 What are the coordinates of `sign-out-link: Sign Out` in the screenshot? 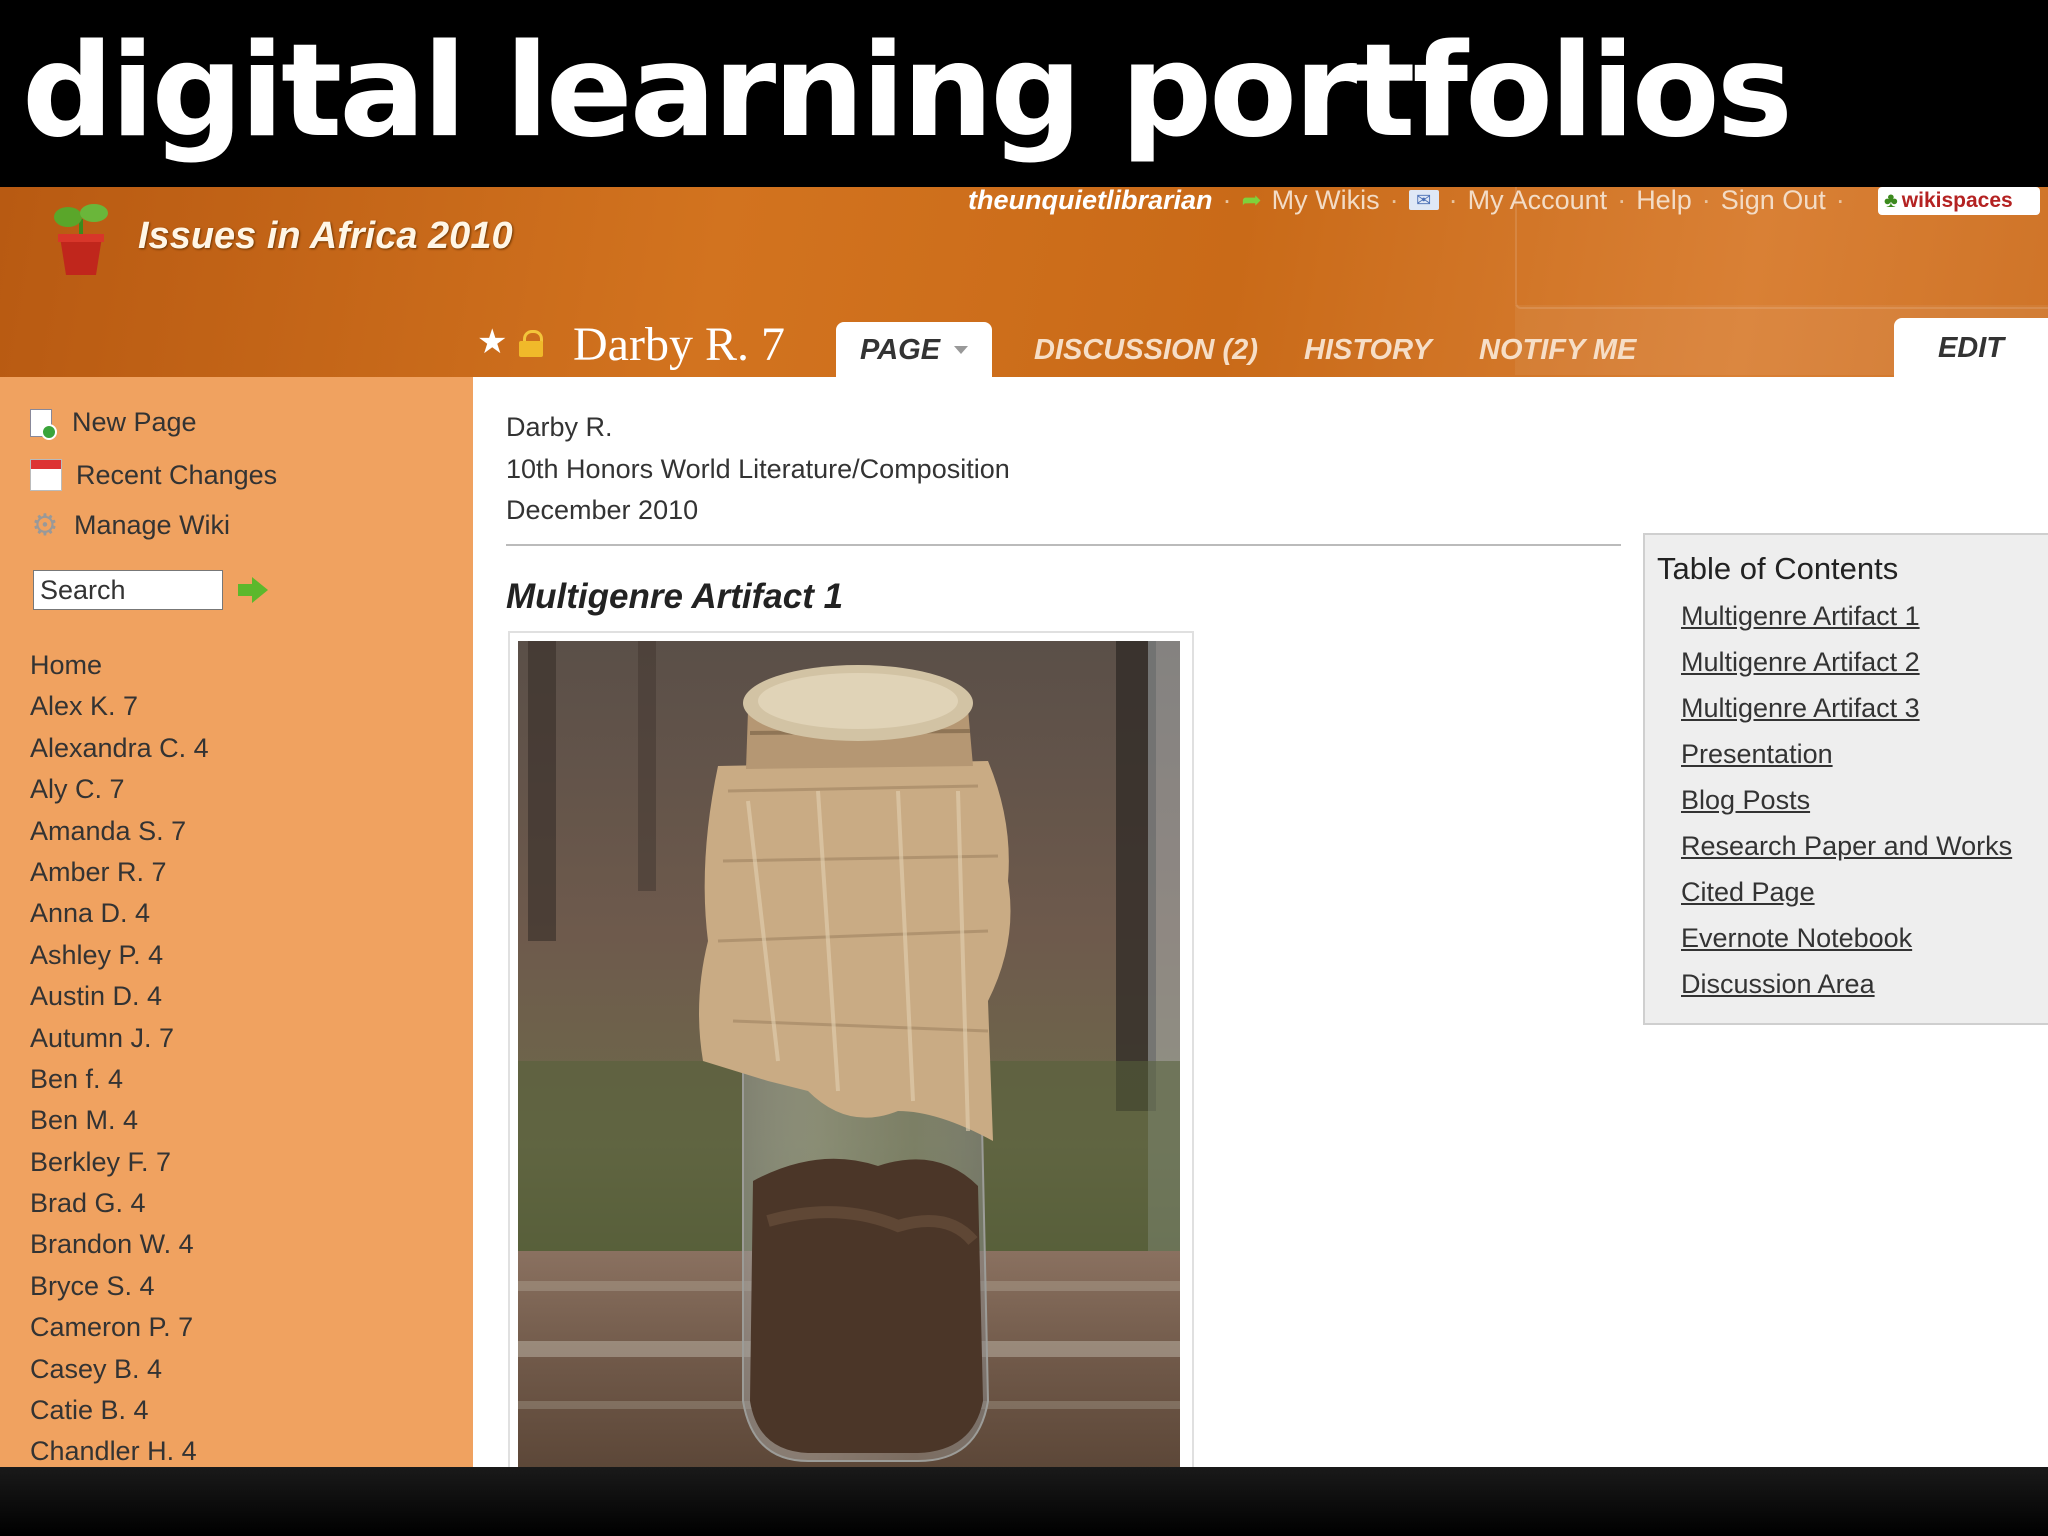 It's located at (1773, 201).